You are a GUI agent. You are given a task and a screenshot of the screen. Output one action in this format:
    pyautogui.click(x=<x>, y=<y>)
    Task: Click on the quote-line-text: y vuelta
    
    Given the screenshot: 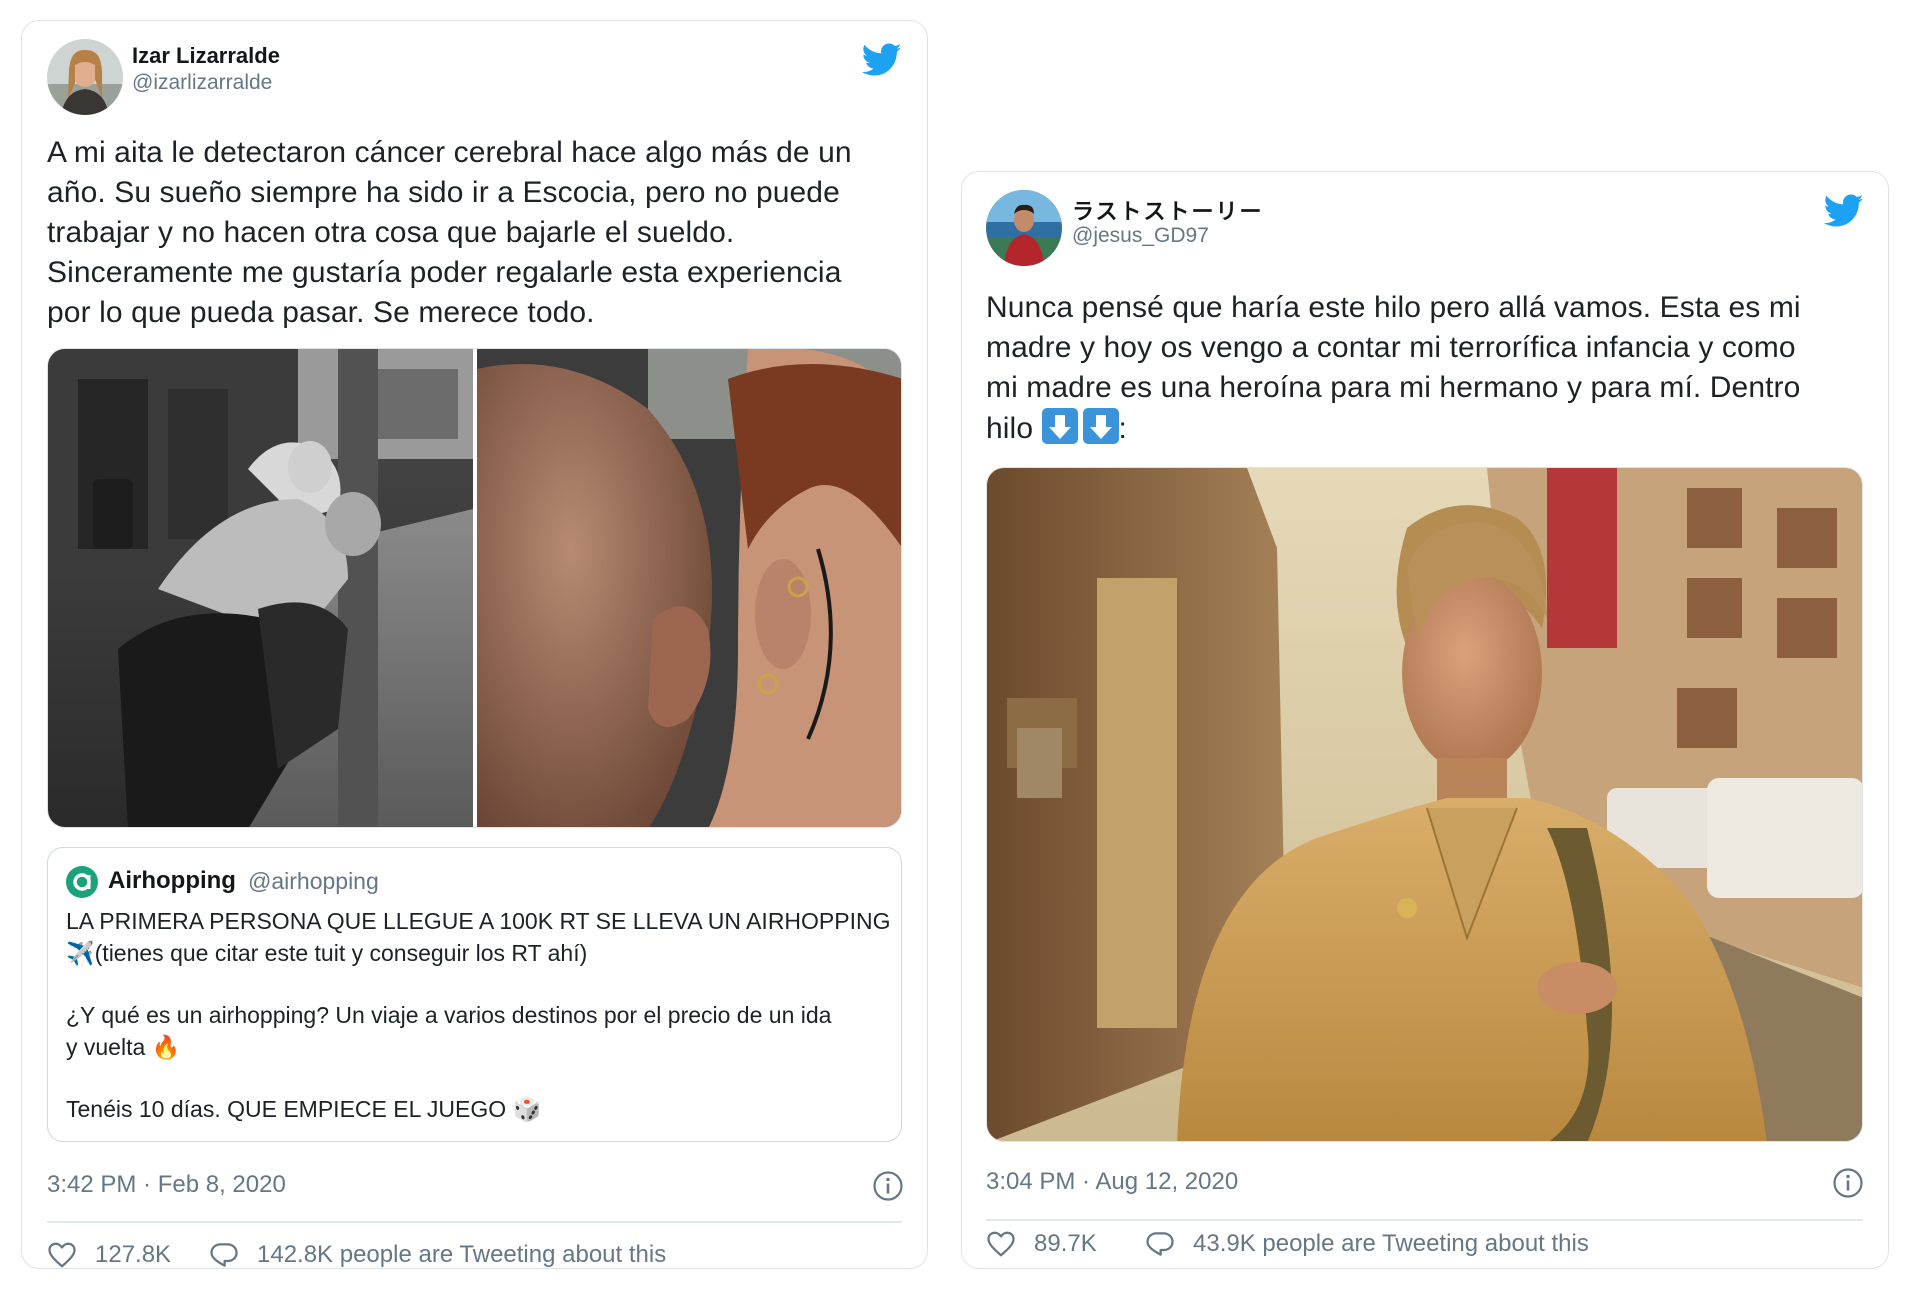 What is the action you would take?
    pyautogui.click(x=106, y=1047)
    